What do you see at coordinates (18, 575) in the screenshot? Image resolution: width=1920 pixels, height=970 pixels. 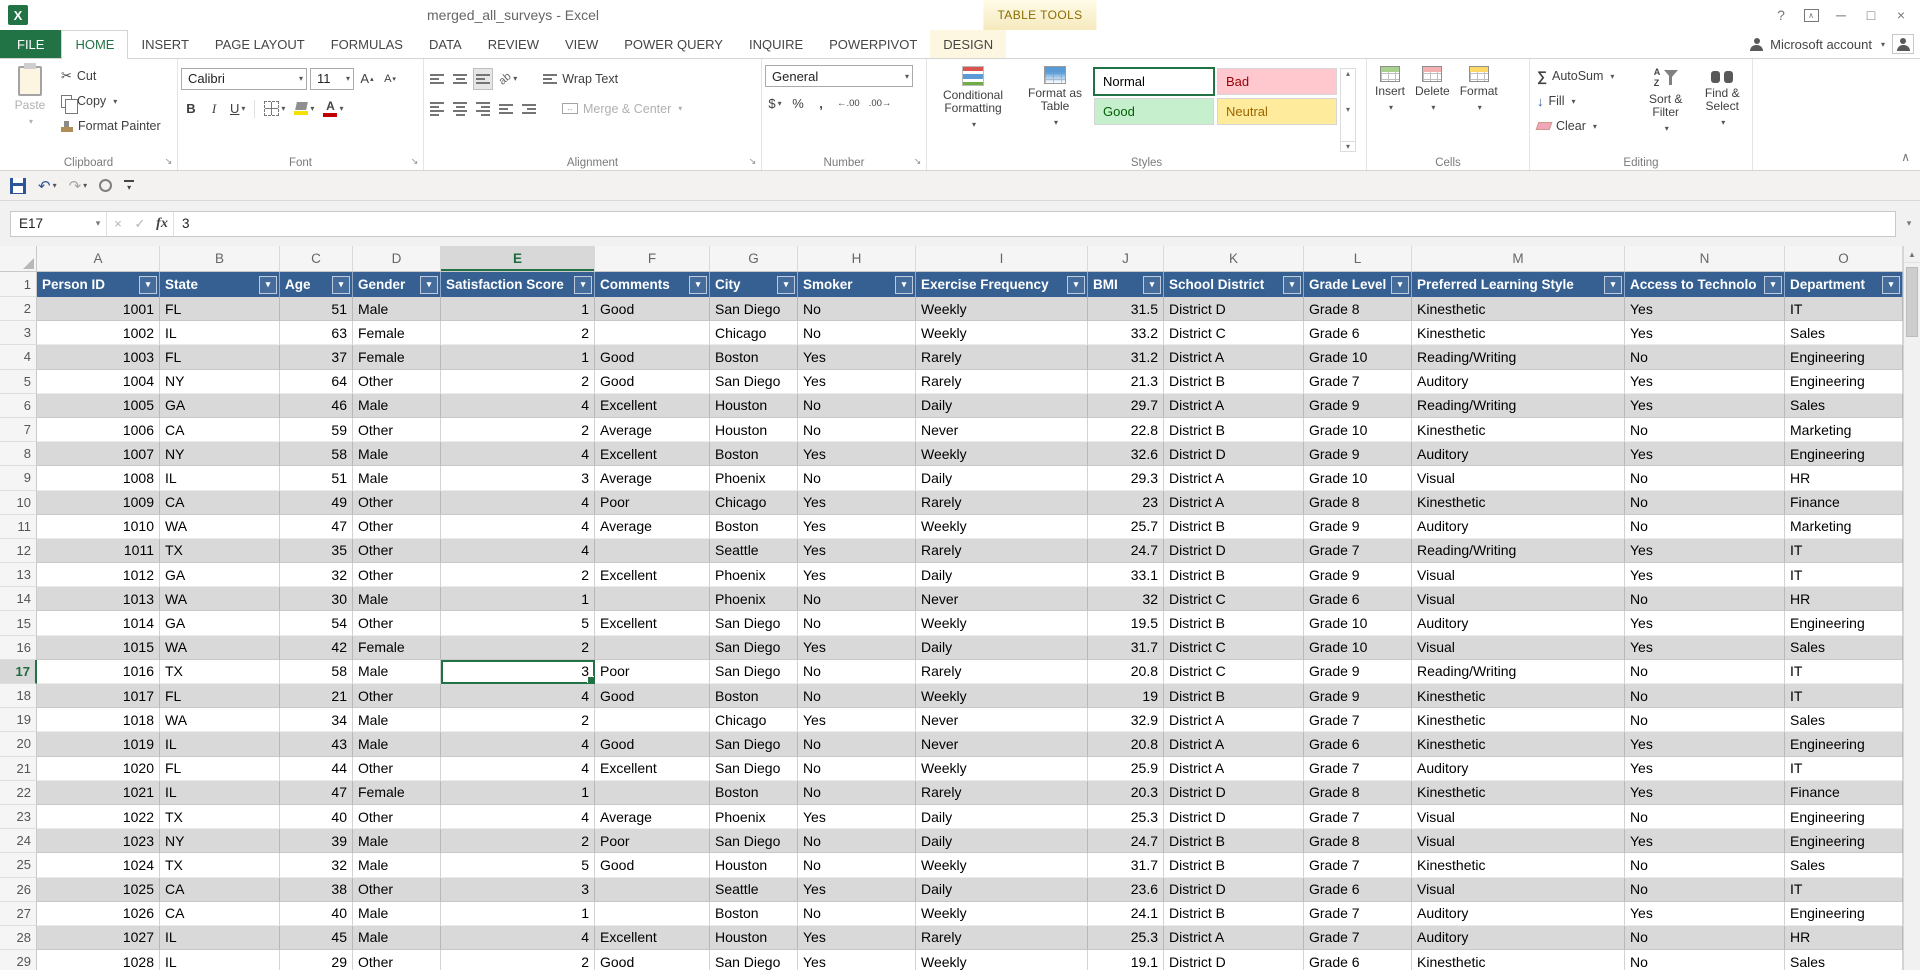 I see `row-header-13: 13` at bounding box center [18, 575].